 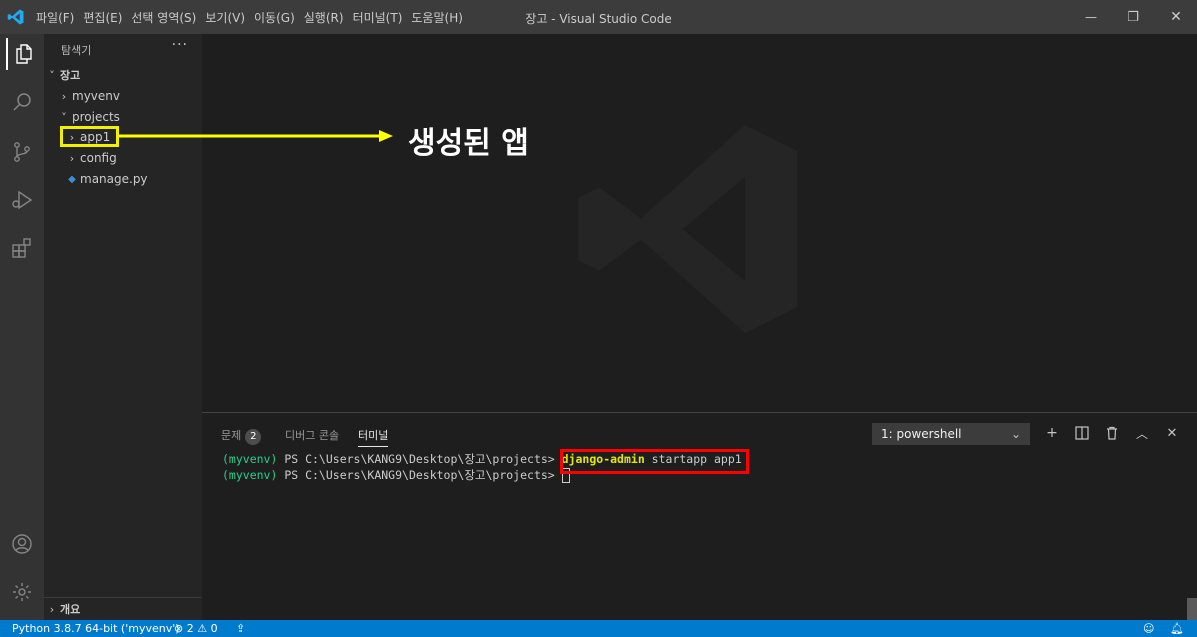 I want to click on explorer-title: 탐색기, so click(x=76, y=50).